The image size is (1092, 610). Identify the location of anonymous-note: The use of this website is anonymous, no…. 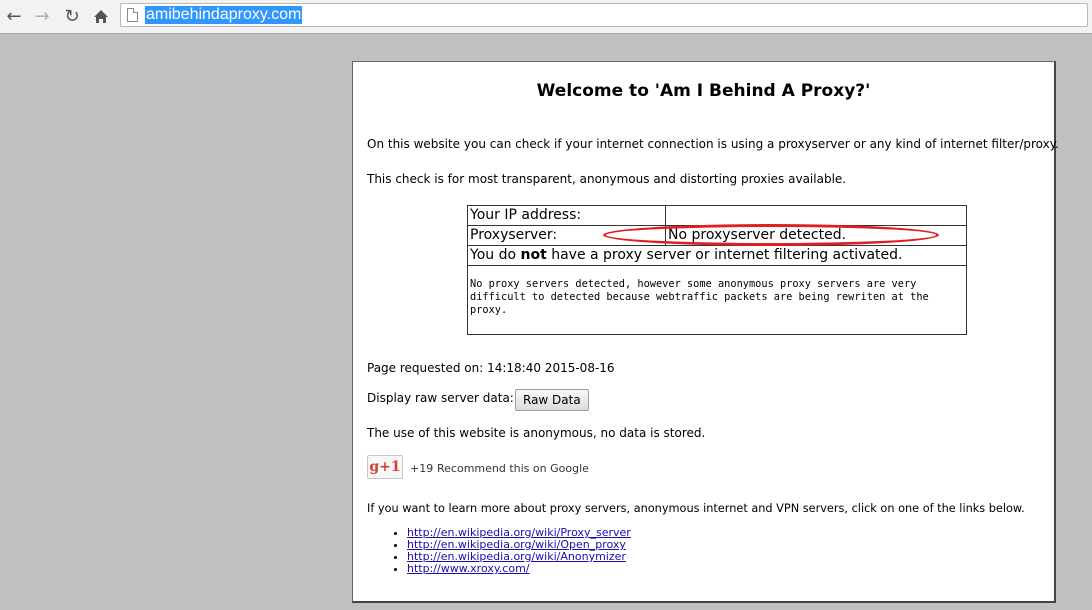
(536, 433).